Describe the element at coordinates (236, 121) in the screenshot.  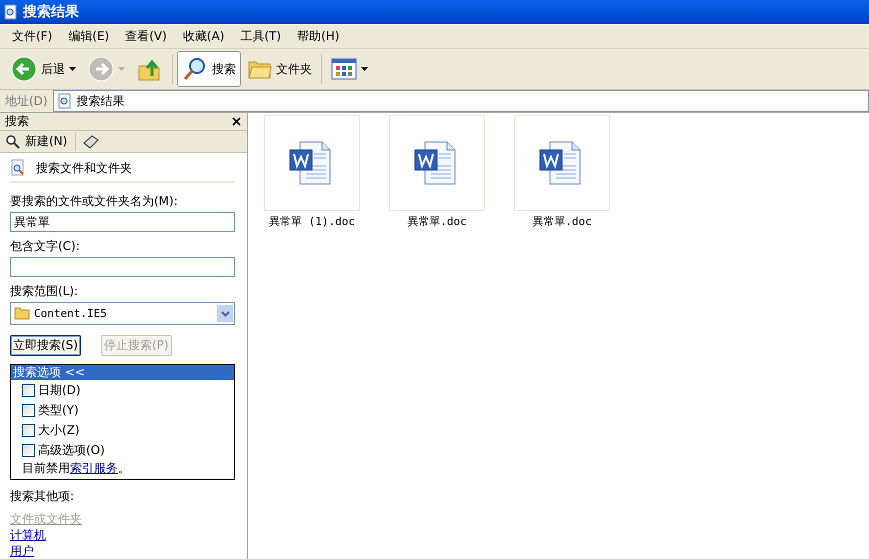
I see `close-icon` at that location.